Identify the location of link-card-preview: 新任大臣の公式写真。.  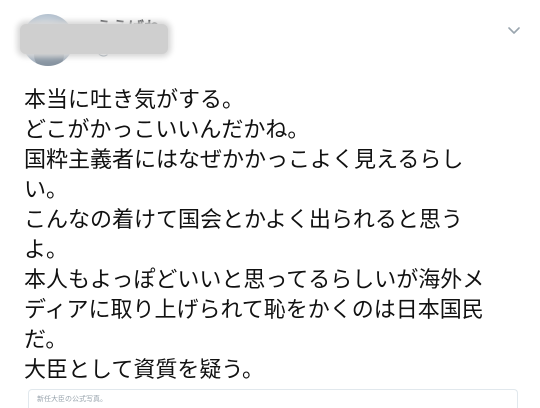
(273, 398).